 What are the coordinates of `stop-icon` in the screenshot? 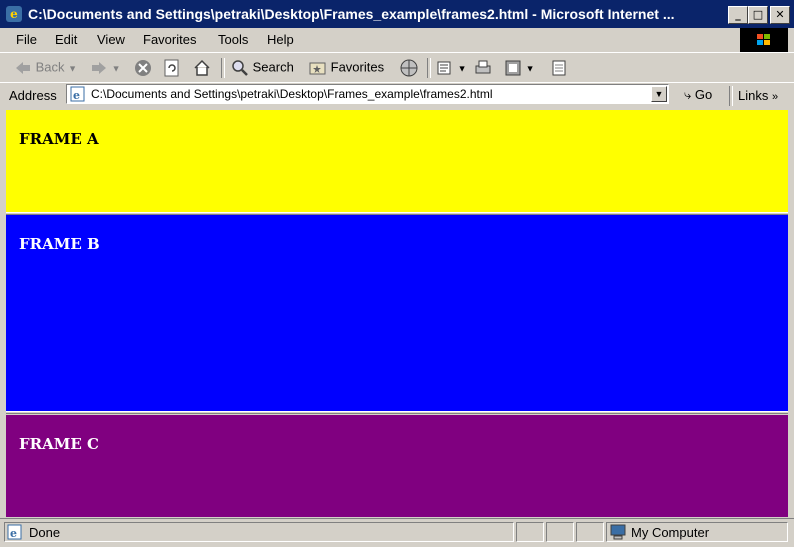 It's located at (143, 68).